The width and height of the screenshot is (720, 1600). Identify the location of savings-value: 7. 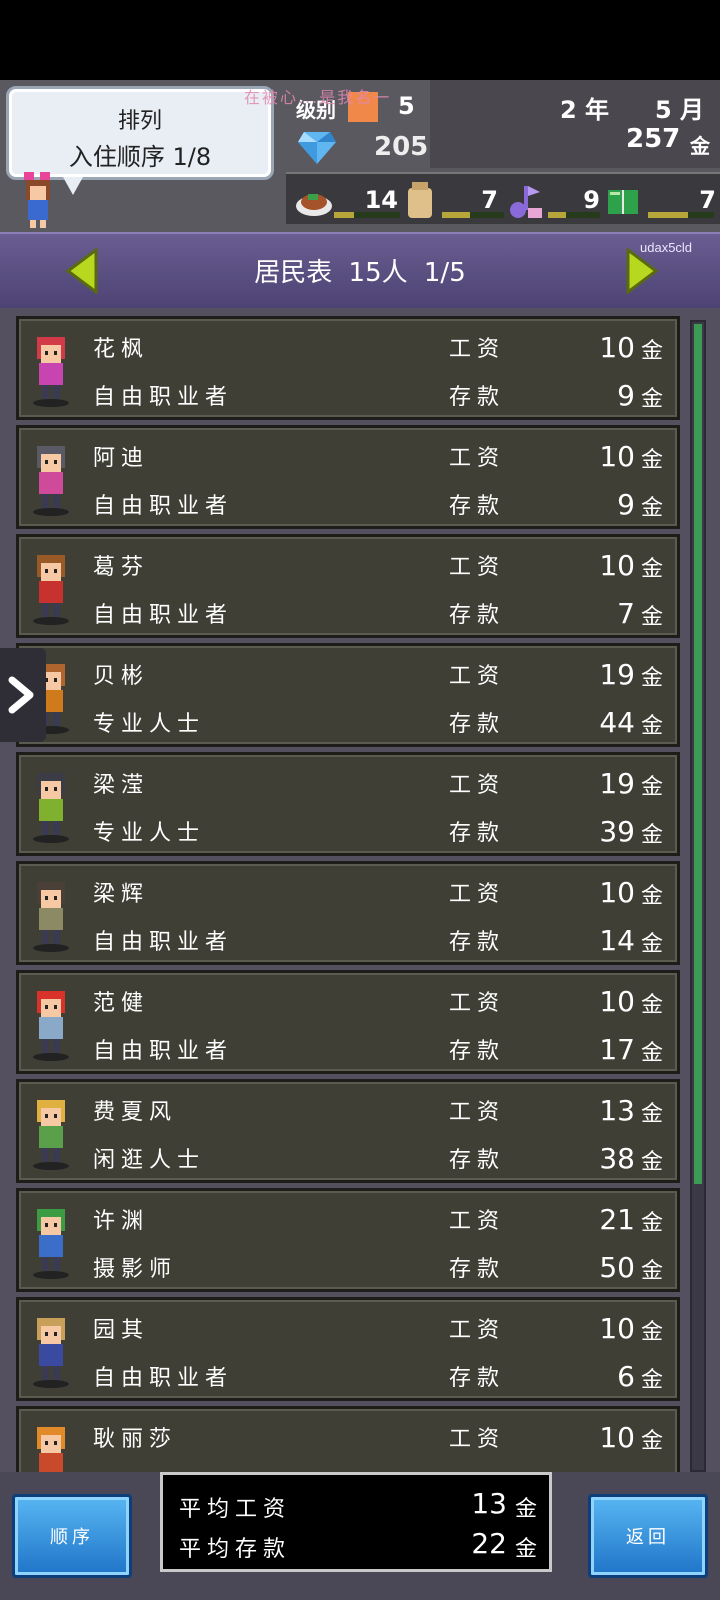
(626, 613).